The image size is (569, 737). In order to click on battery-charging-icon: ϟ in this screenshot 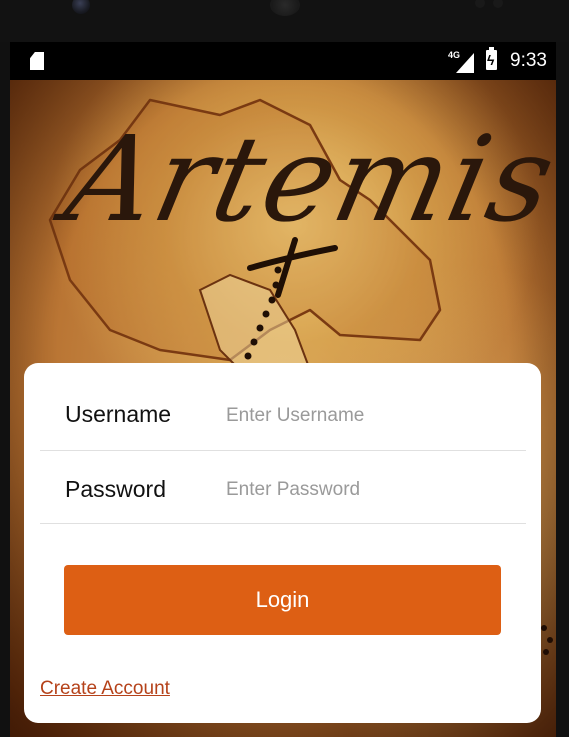, I will do `click(491, 58)`.